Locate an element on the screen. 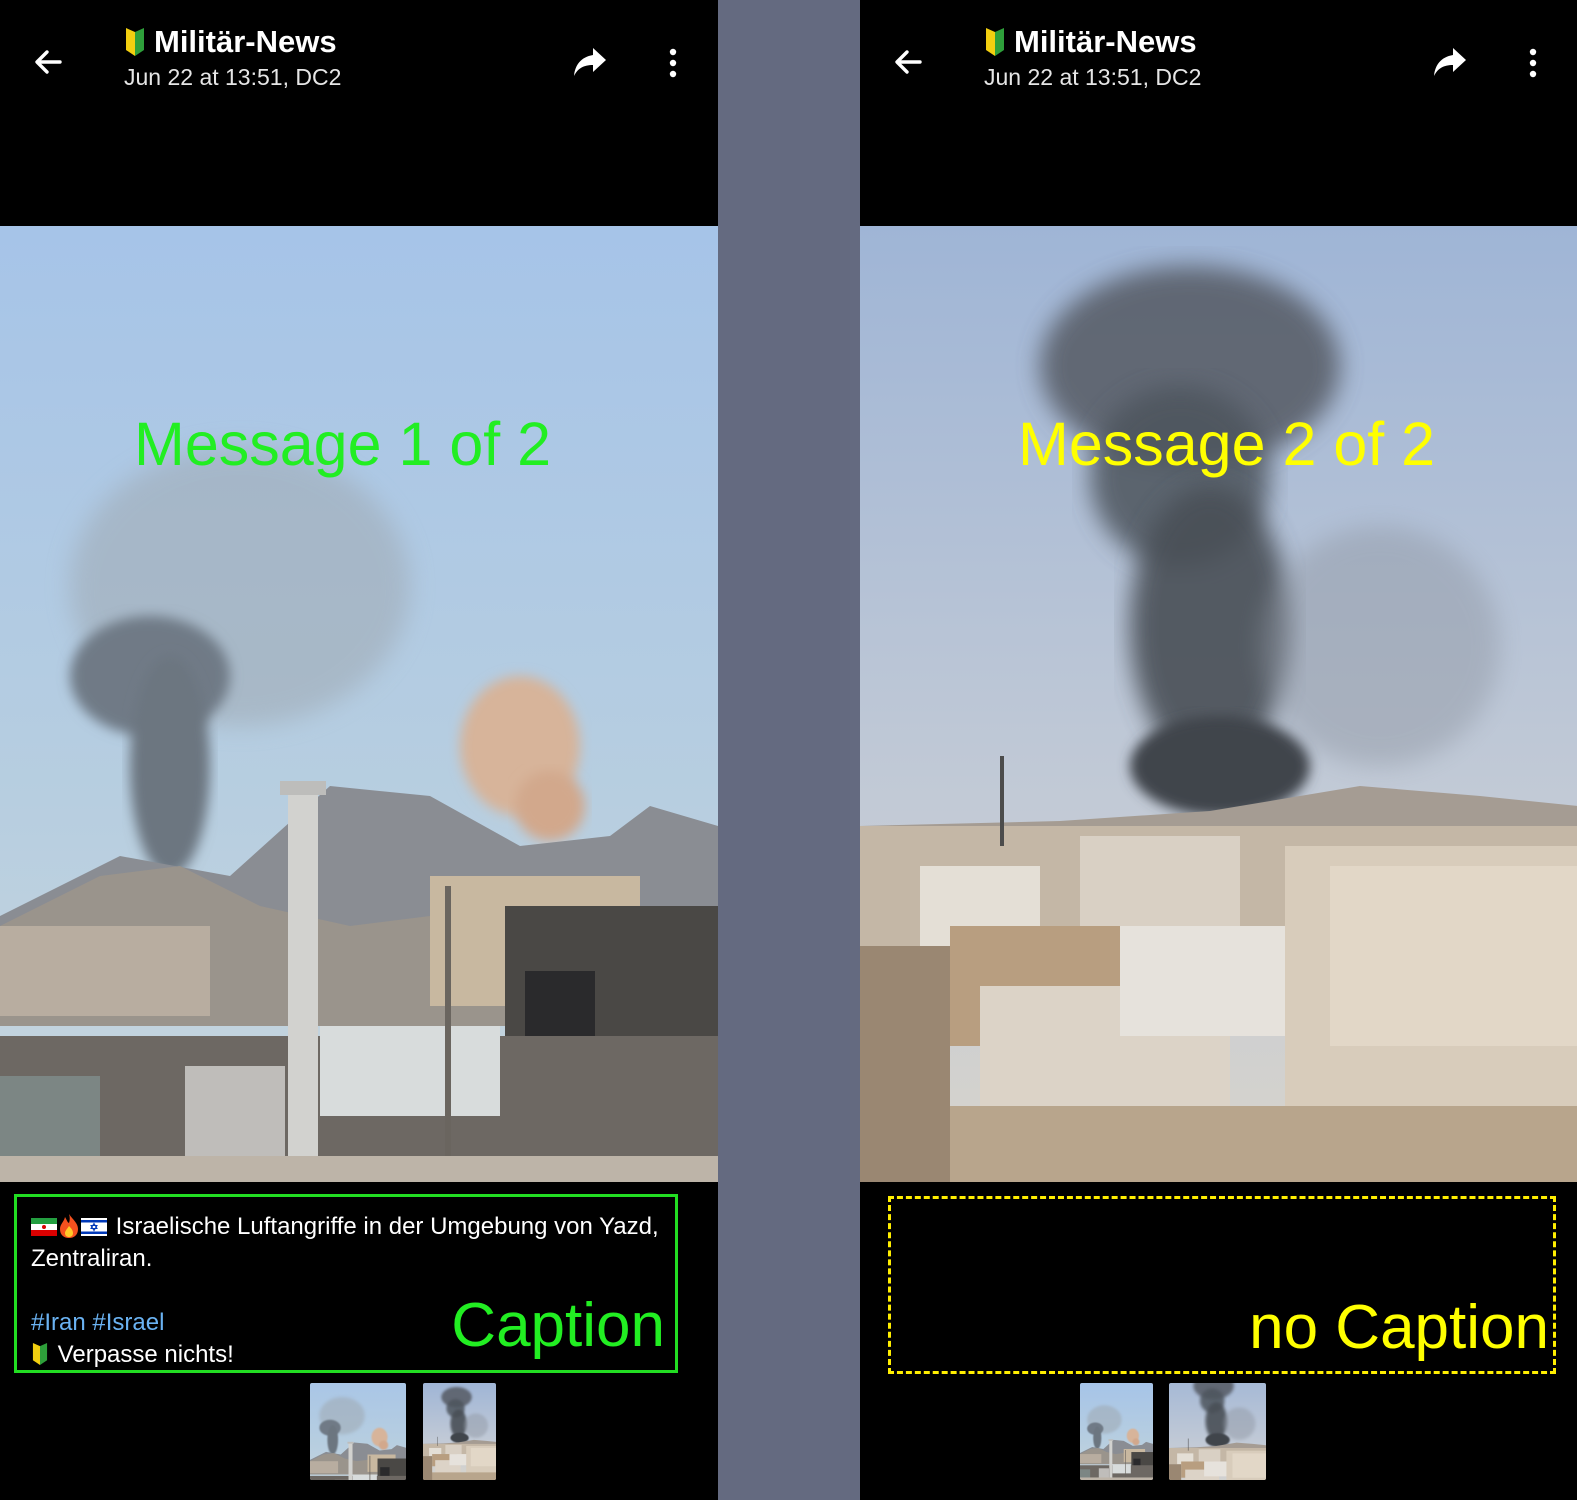 The height and width of the screenshot is (1500, 1577). empty-caption-box: no Caption is located at coordinates (1222, 1285).